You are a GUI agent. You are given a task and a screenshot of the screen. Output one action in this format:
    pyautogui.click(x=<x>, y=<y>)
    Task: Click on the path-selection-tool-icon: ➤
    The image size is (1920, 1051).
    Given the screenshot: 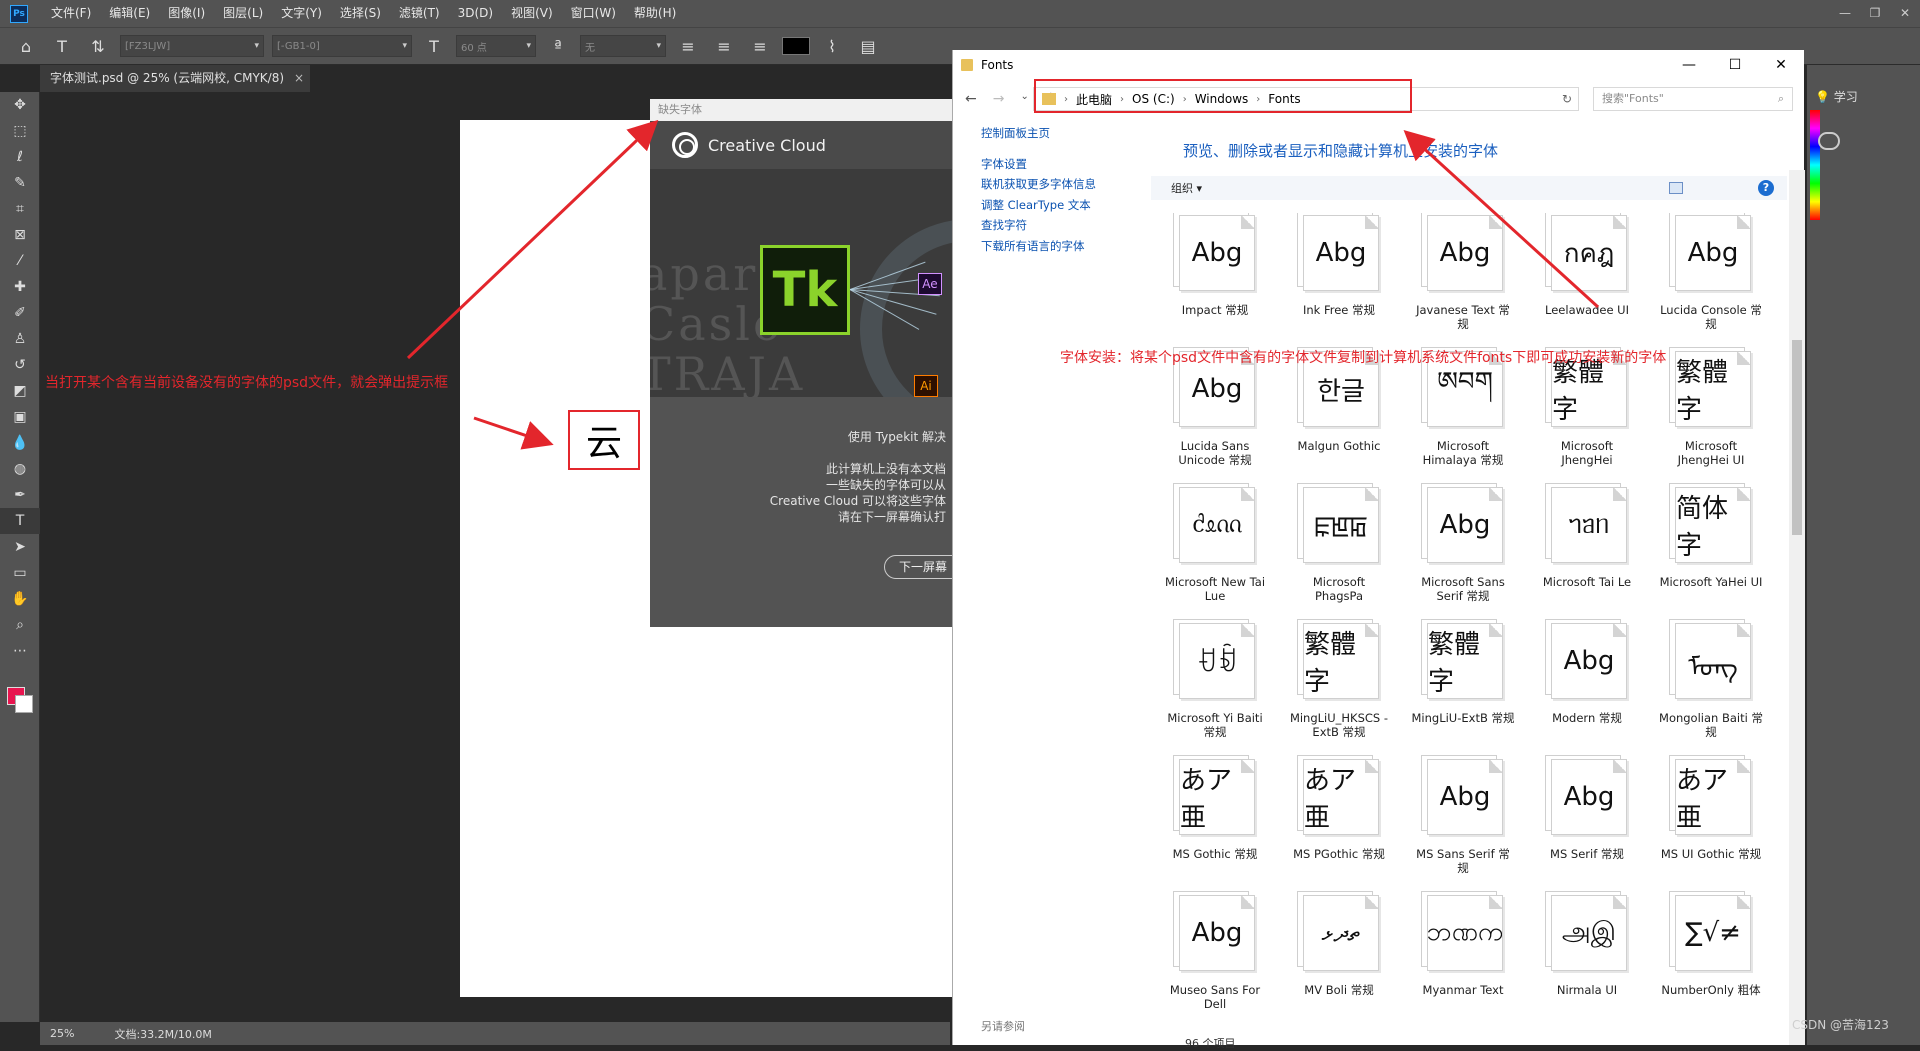 What is the action you would take?
    pyautogui.click(x=20, y=547)
    